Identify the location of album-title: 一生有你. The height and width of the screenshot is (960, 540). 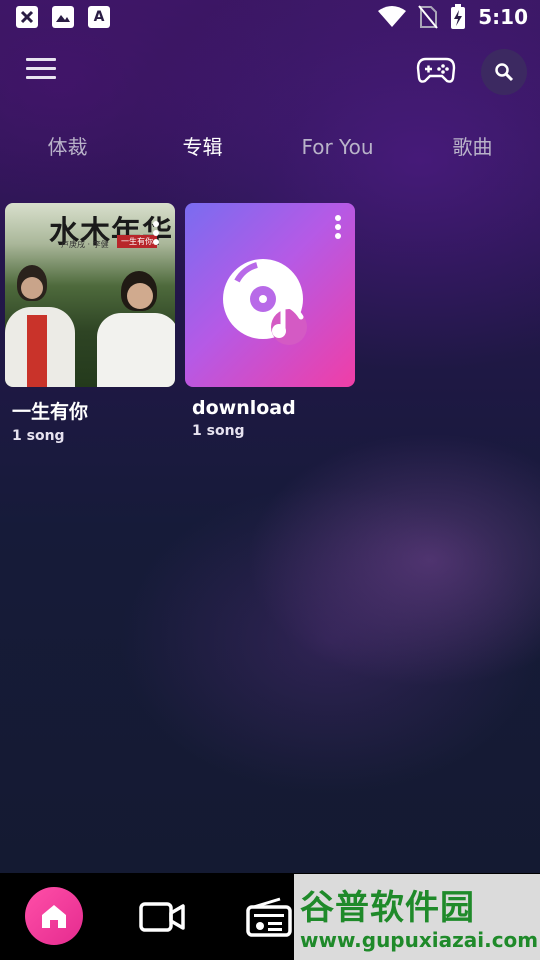
(50, 412).